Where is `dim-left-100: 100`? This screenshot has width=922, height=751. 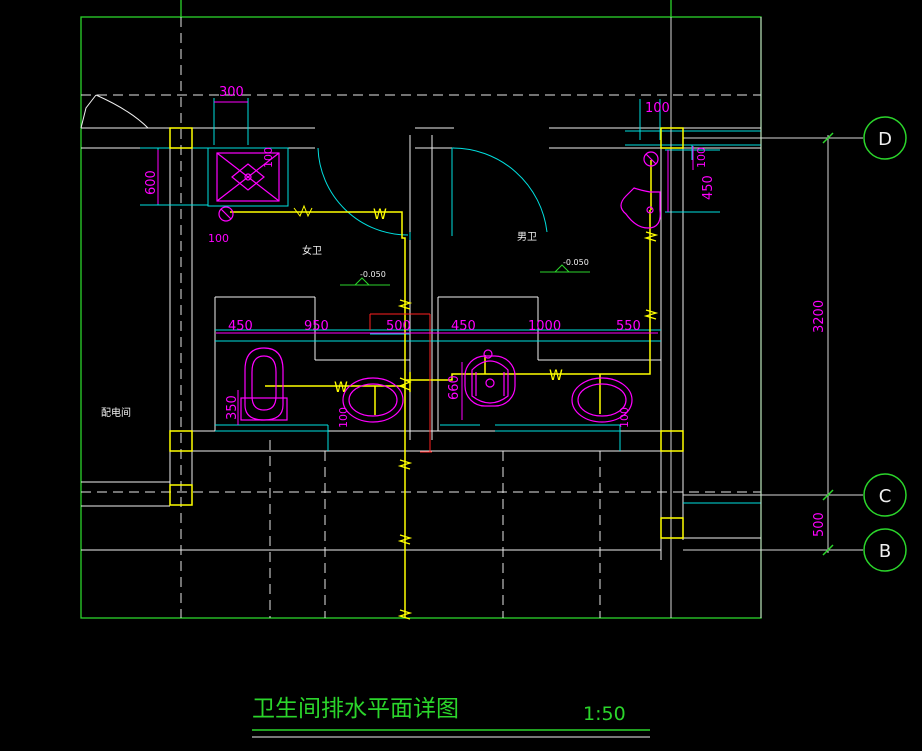
dim-left-100: 100 is located at coordinates (218, 238).